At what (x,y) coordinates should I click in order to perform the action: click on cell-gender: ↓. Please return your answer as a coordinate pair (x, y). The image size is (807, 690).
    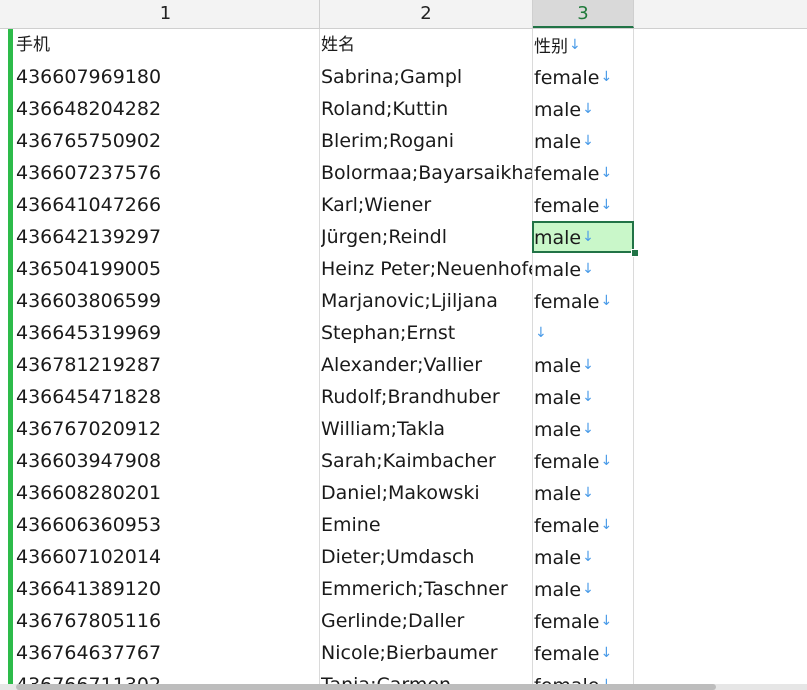
    Looking at the image, I should click on (583, 333).